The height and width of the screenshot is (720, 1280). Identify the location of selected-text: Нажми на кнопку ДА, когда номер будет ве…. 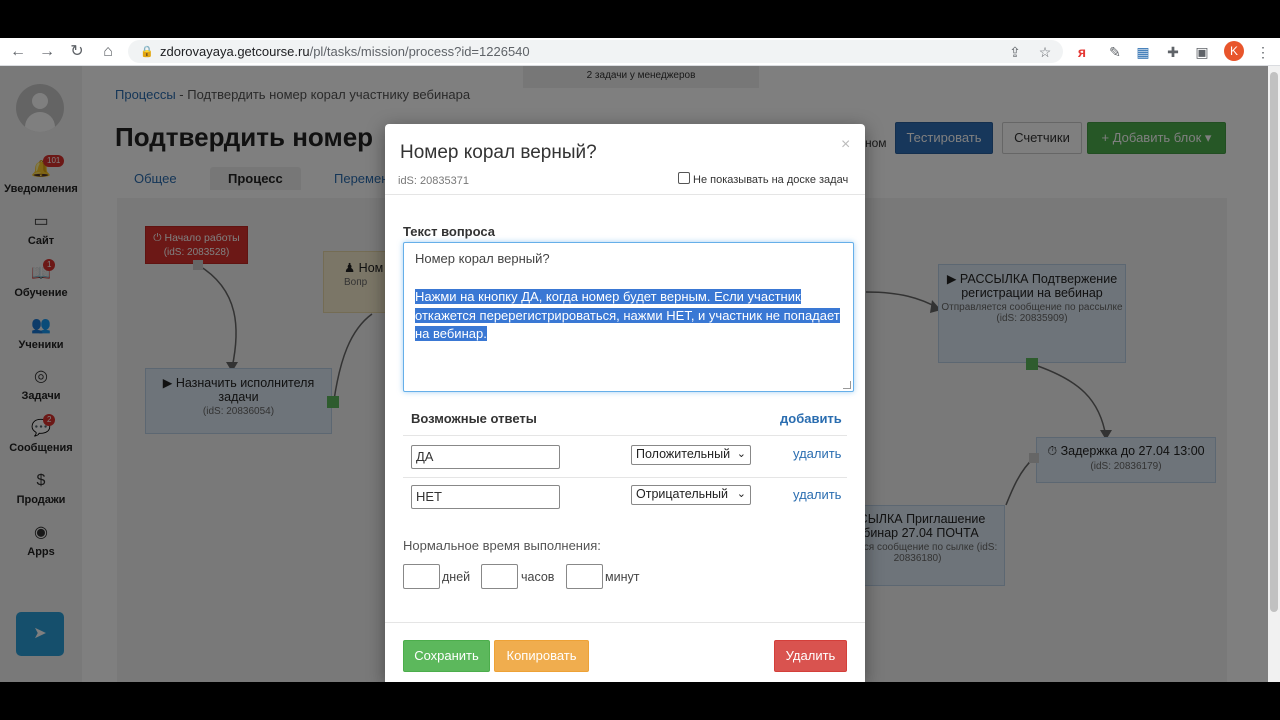
(627, 315).